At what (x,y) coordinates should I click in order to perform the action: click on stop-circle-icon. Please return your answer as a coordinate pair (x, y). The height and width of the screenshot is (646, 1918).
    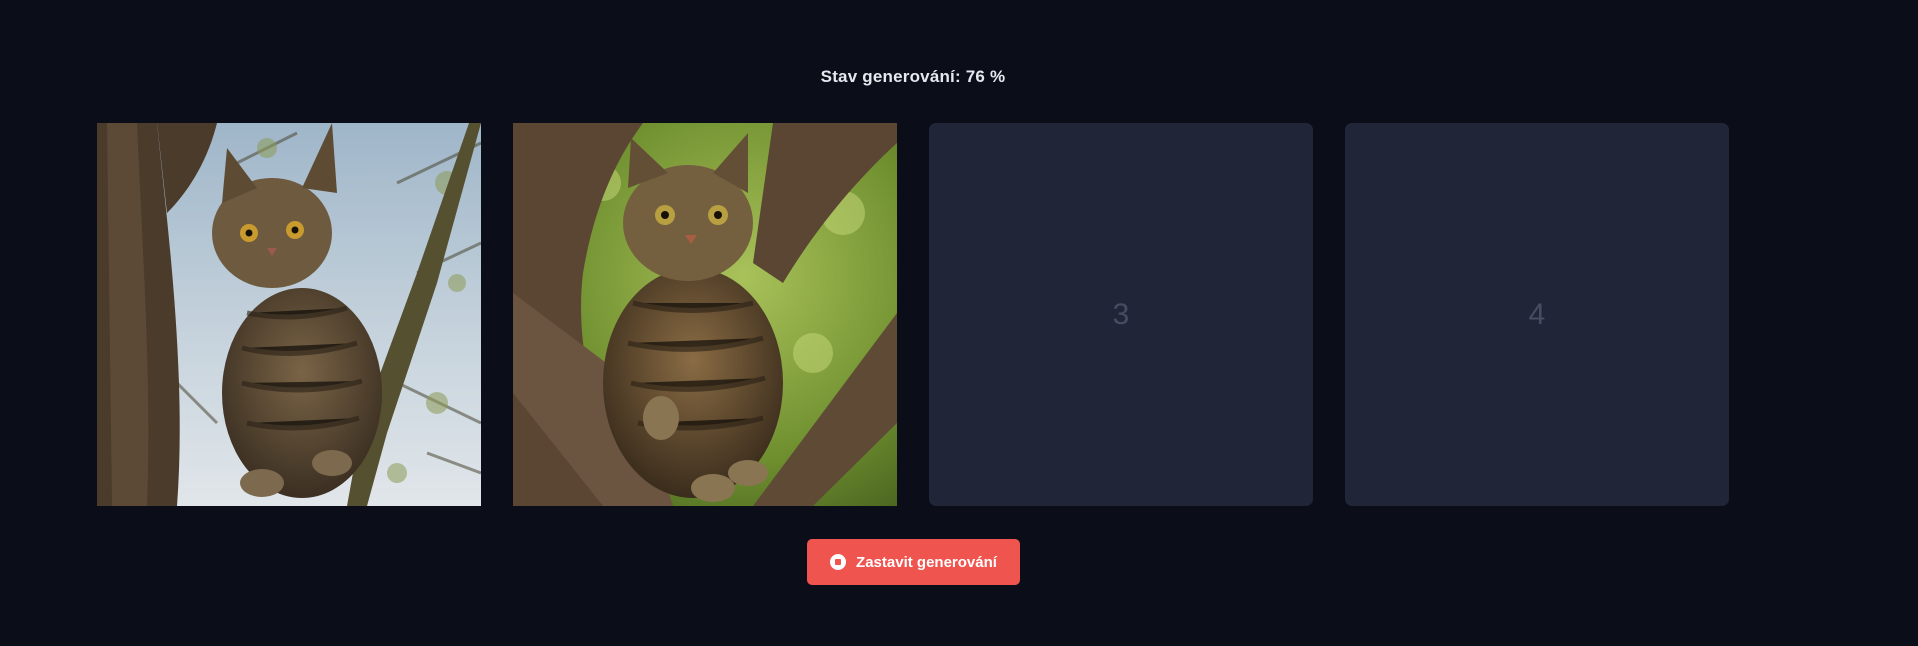
    Looking at the image, I should click on (838, 562).